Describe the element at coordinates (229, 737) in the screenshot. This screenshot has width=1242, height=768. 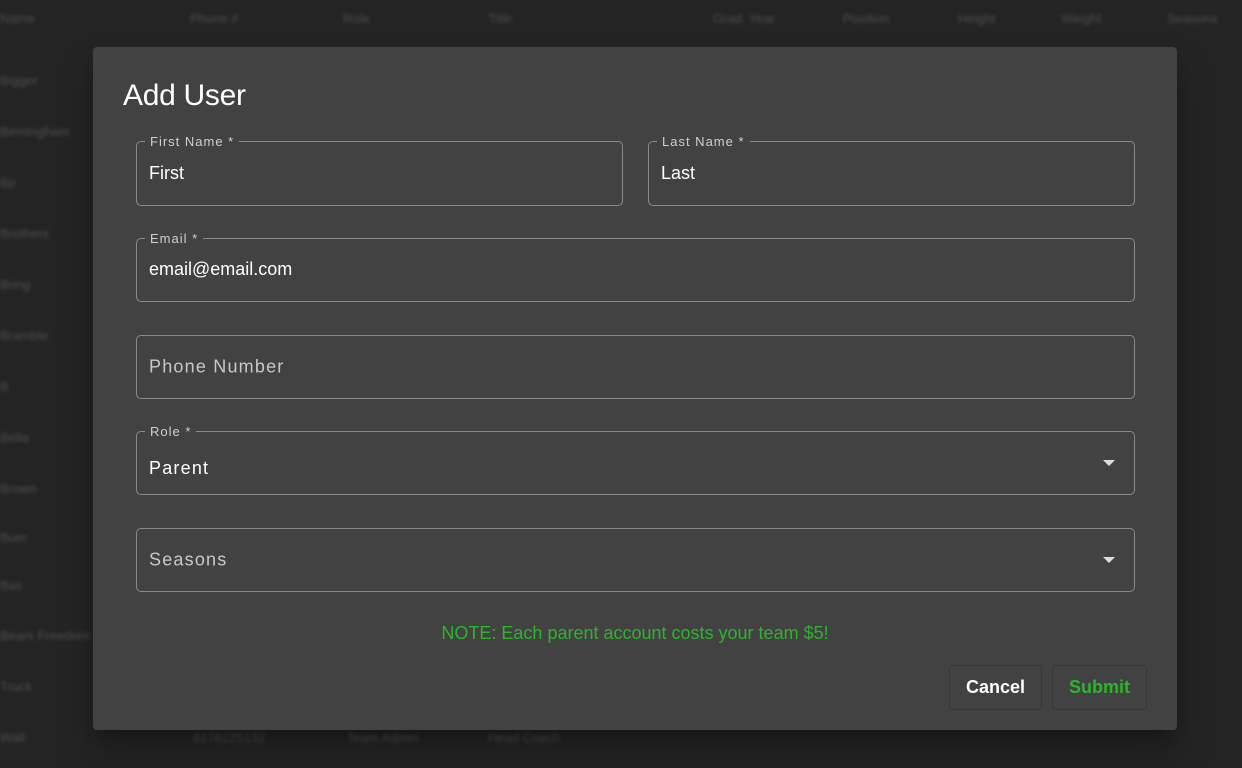
I see `table-cell: 8176225132` at that location.